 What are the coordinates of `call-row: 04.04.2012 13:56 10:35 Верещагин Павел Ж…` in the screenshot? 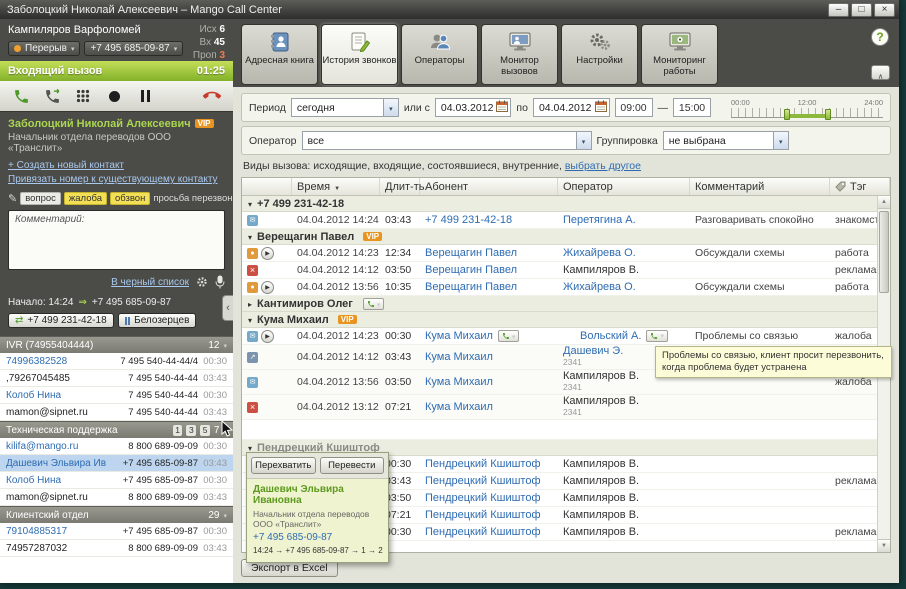 It's located at (566, 287).